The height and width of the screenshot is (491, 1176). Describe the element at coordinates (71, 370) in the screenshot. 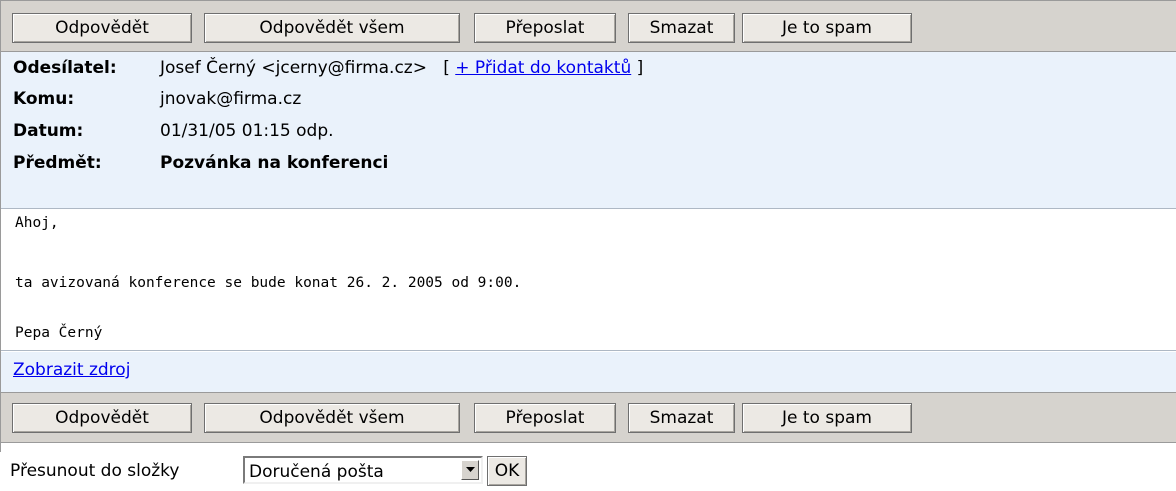

I see `view-source-link: Zobrazit zdroj` at that location.